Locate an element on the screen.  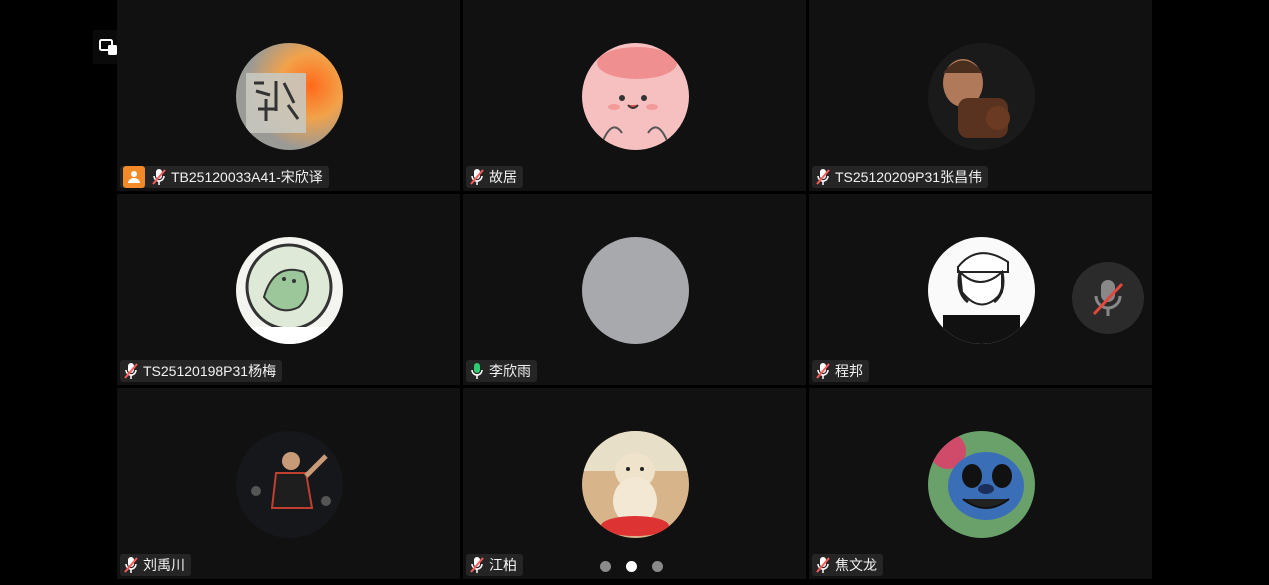
participant-name-tag: TS25120209P31张昌伟 is located at coordinates (900, 177).